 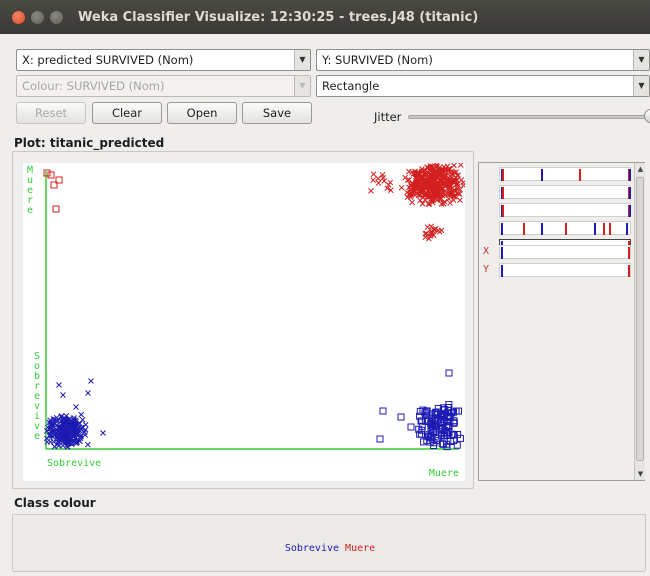 I want to click on attribute-scrollbar: ▲ ▼, so click(x=639, y=321).